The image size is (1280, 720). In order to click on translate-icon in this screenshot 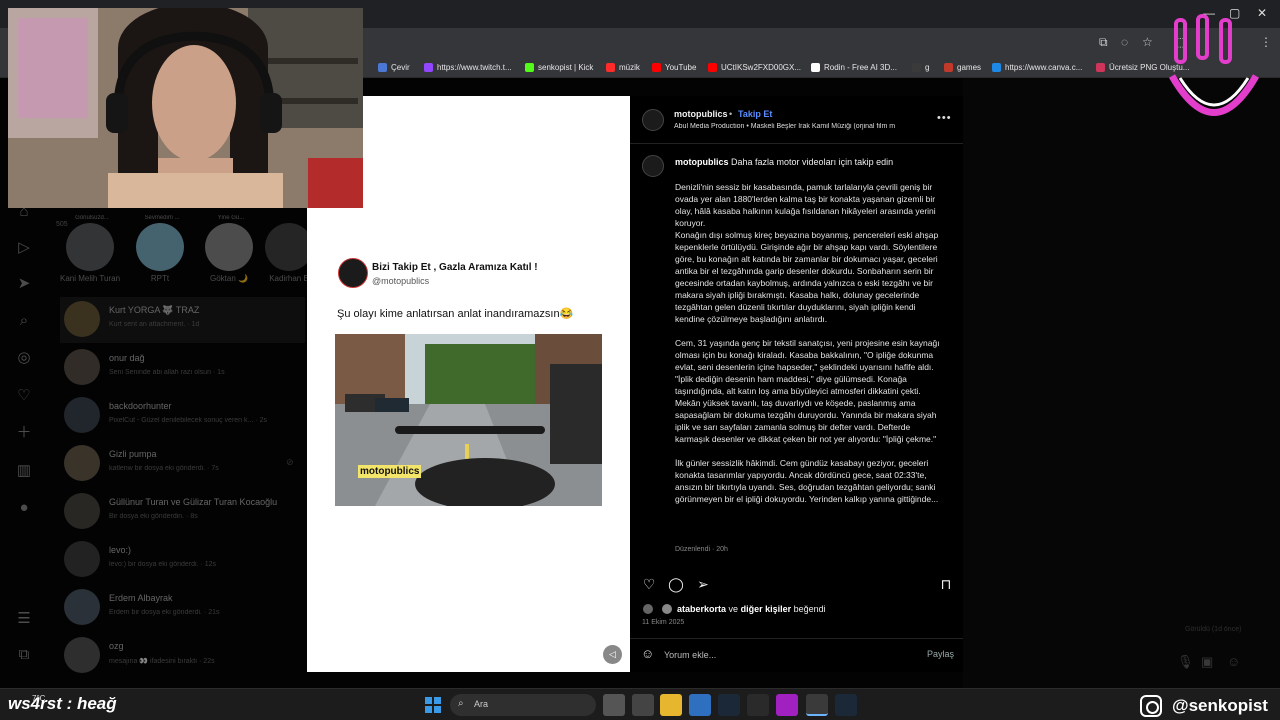, I will do `click(382, 67)`.